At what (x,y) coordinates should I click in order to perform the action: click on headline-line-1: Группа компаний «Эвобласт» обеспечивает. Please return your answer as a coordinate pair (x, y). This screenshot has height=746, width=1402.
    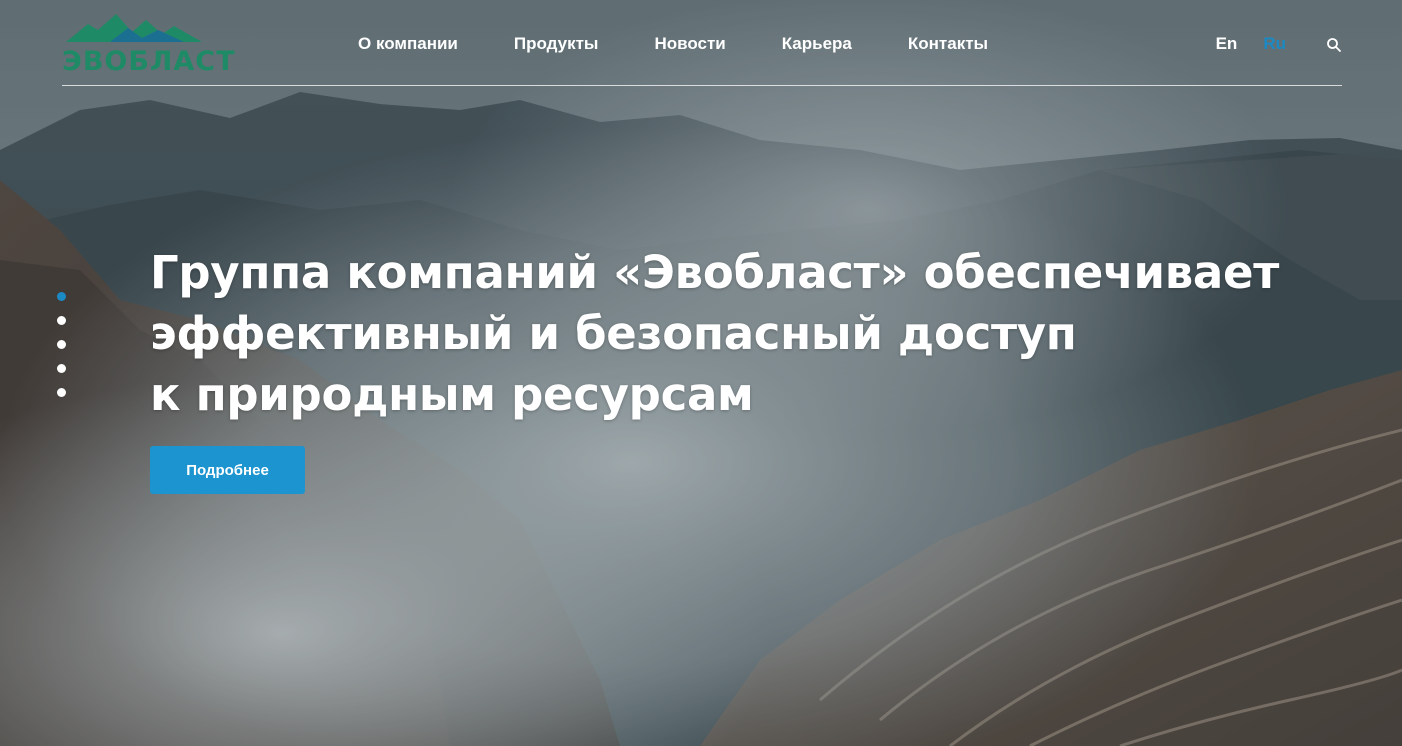
    Looking at the image, I should click on (714, 272).